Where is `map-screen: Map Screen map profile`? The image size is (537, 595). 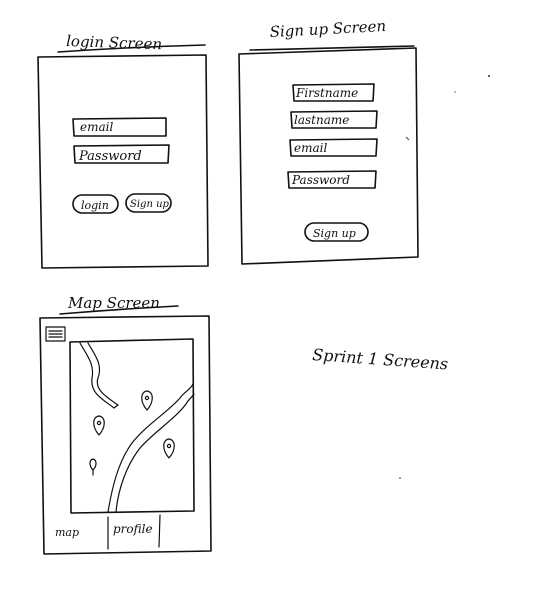
map-screen: Map Screen map profile is located at coordinates (125, 424).